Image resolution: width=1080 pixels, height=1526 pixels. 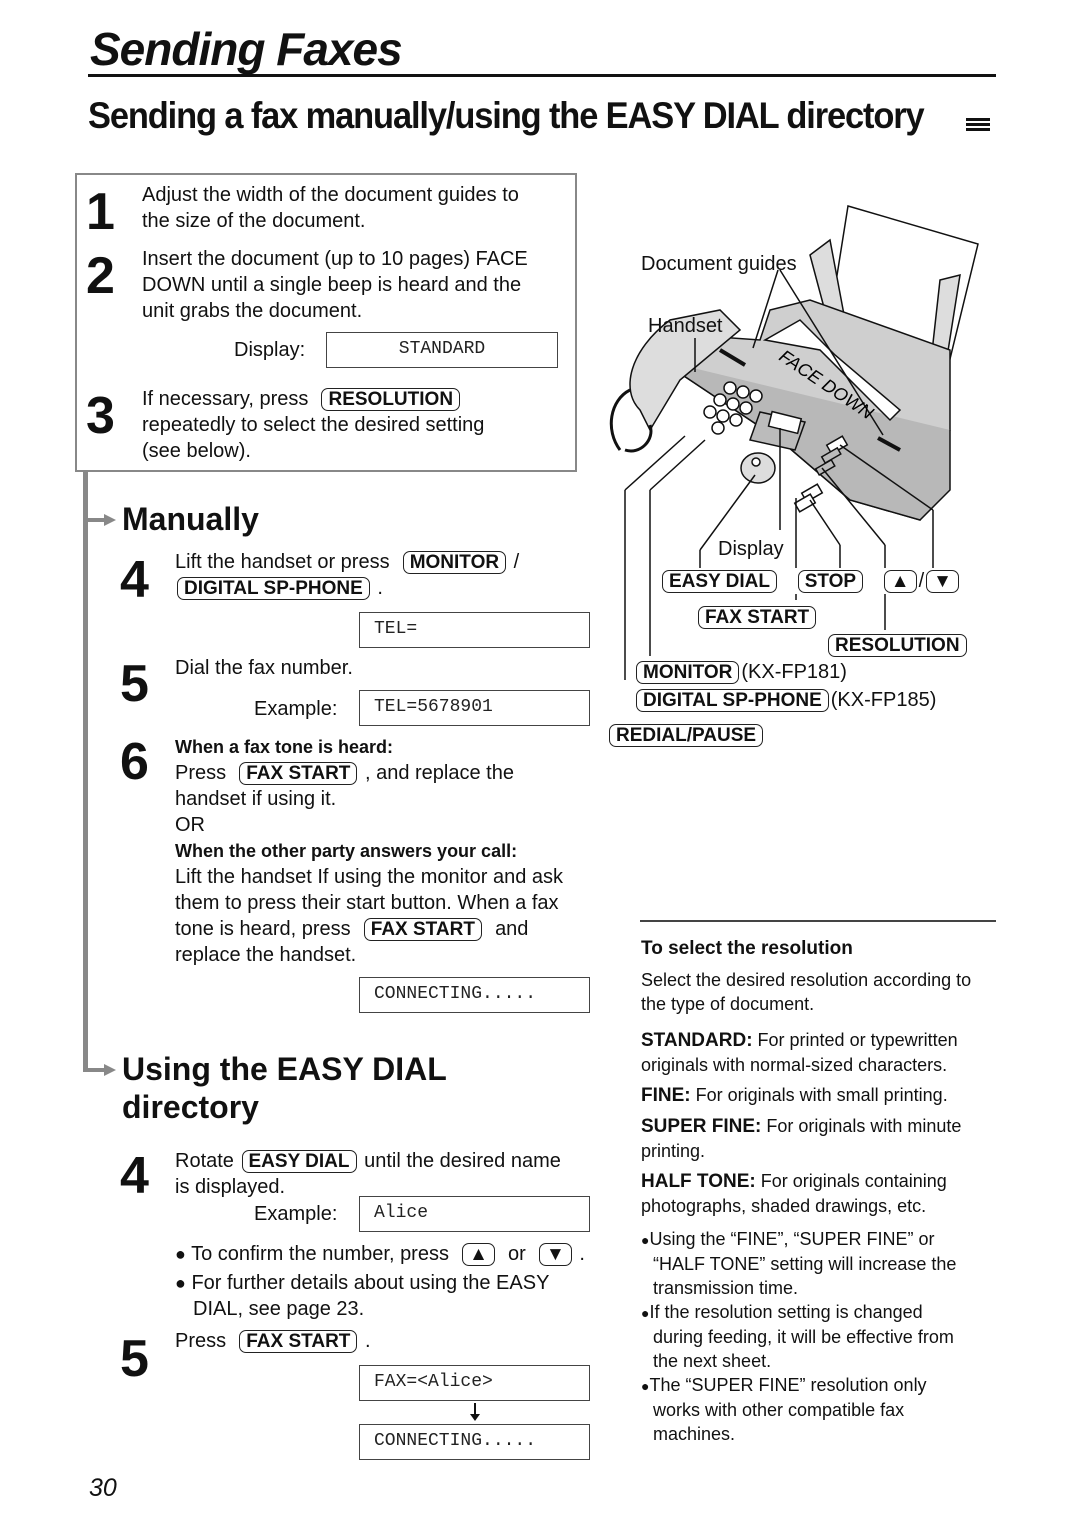 What do you see at coordinates (190, 519) in the screenshot?
I see `manually-heading: Manually` at bounding box center [190, 519].